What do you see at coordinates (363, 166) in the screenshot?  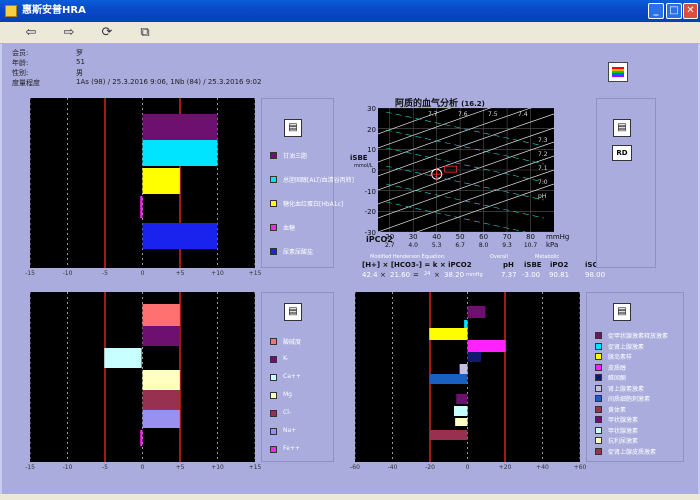 I see `abg-y-unit: mmol/L` at bounding box center [363, 166].